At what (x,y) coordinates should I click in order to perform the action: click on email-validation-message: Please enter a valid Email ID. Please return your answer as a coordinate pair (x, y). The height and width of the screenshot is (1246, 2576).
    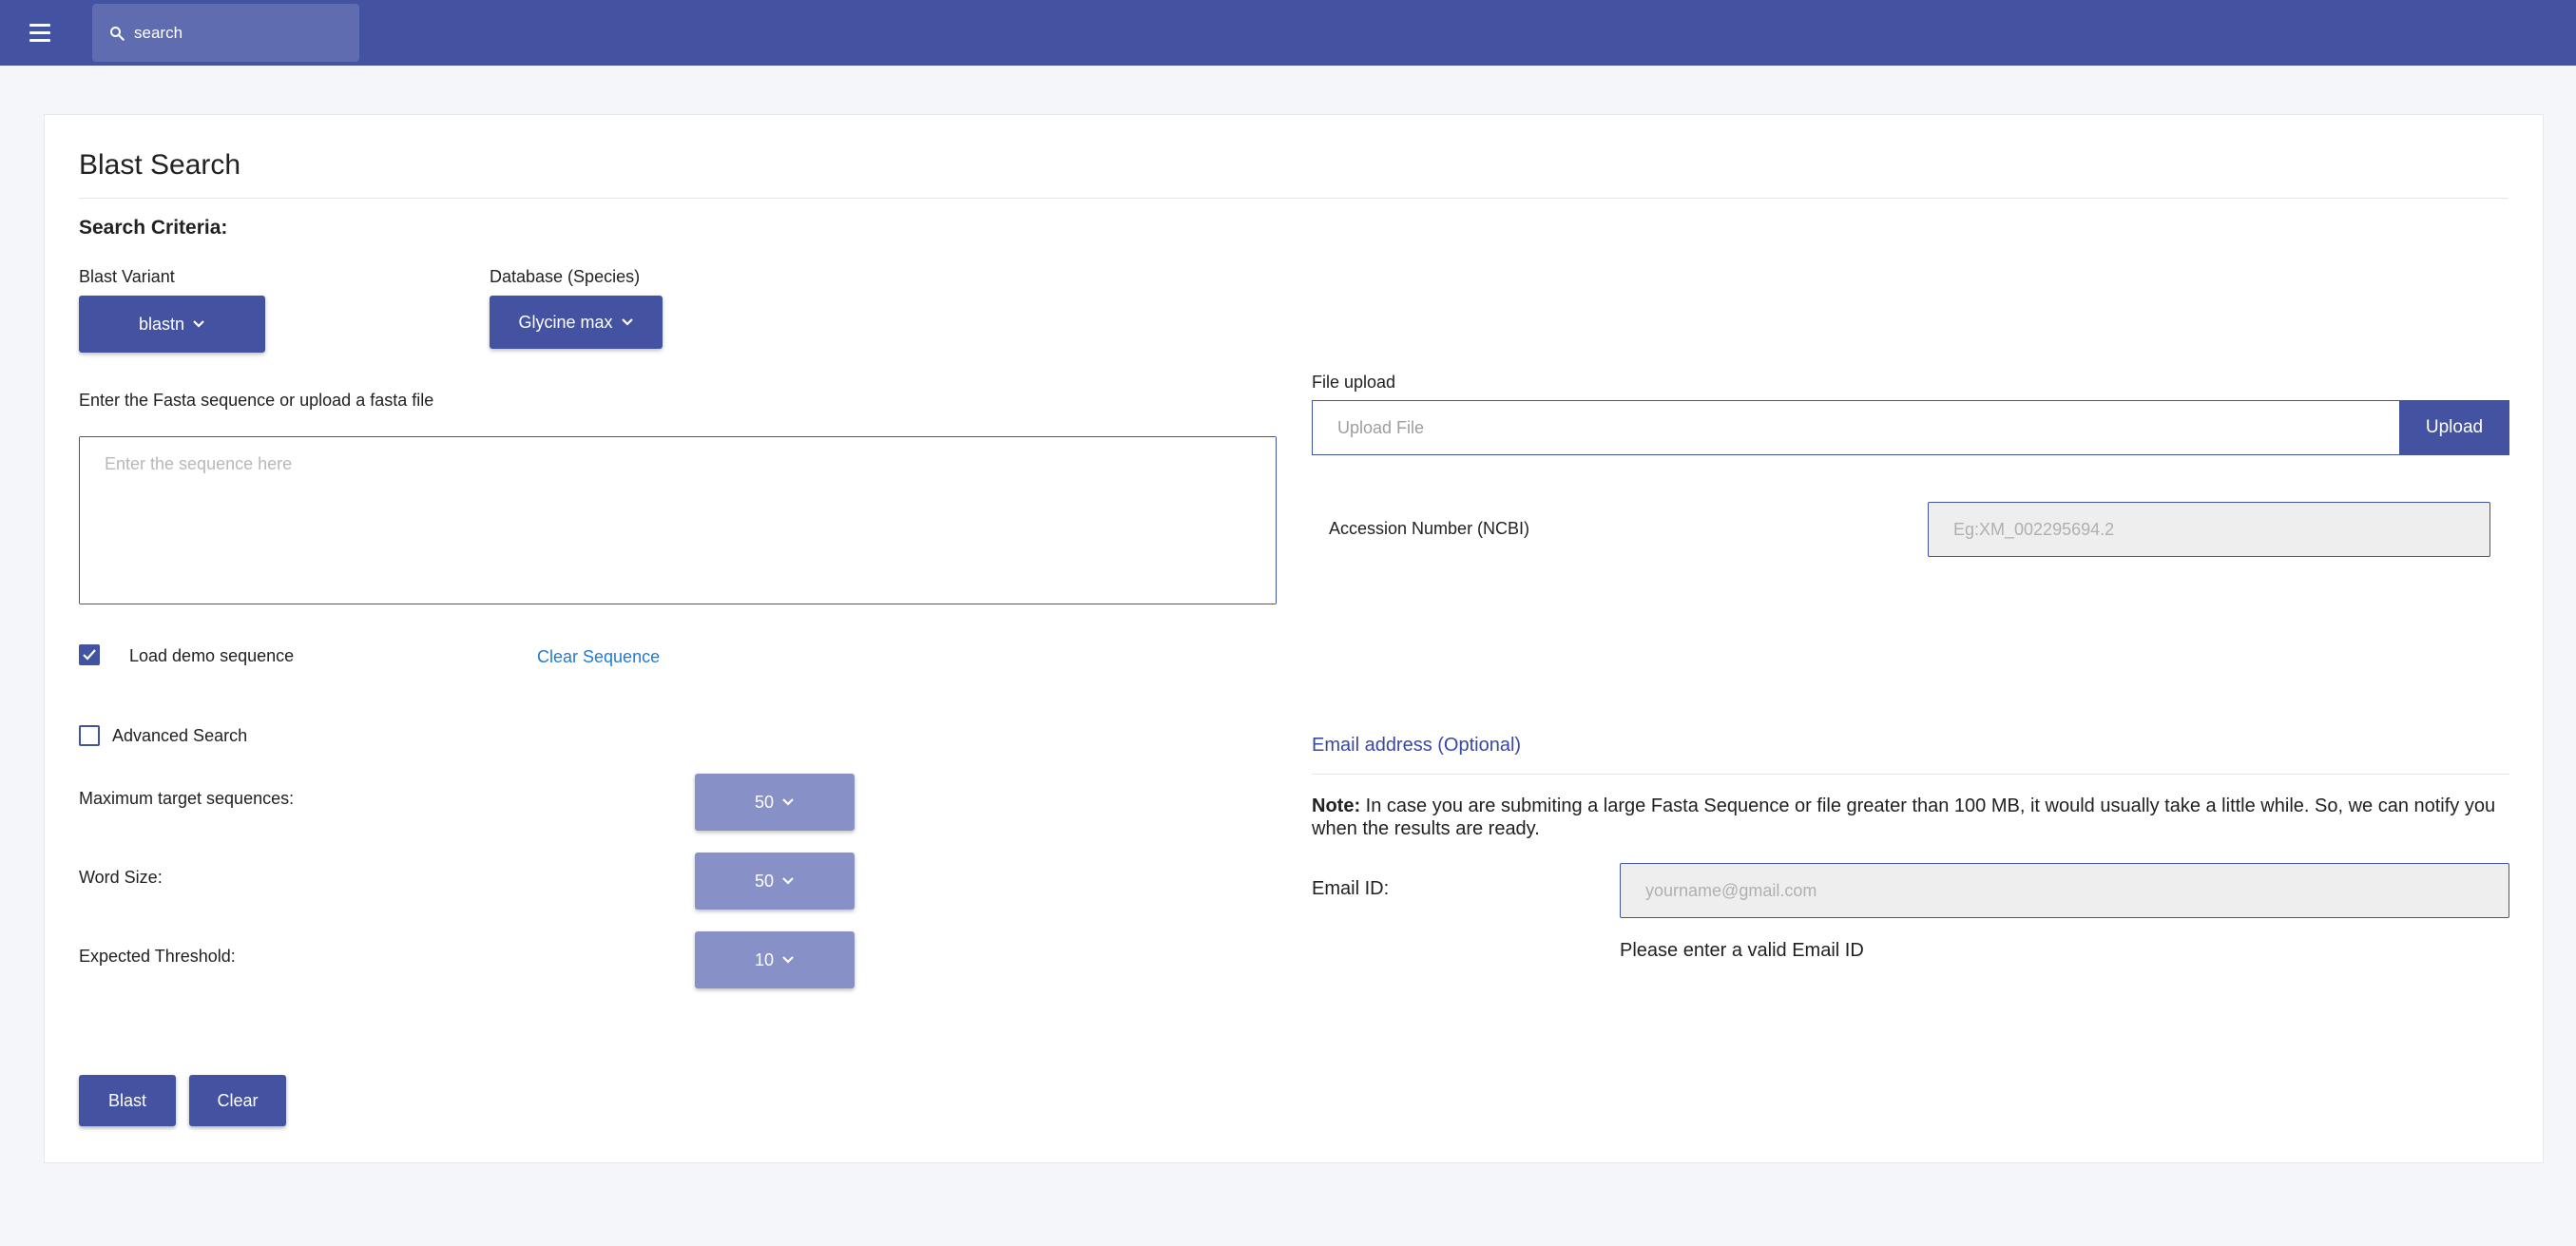
    Looking at the image, I should click on (1742, 950).